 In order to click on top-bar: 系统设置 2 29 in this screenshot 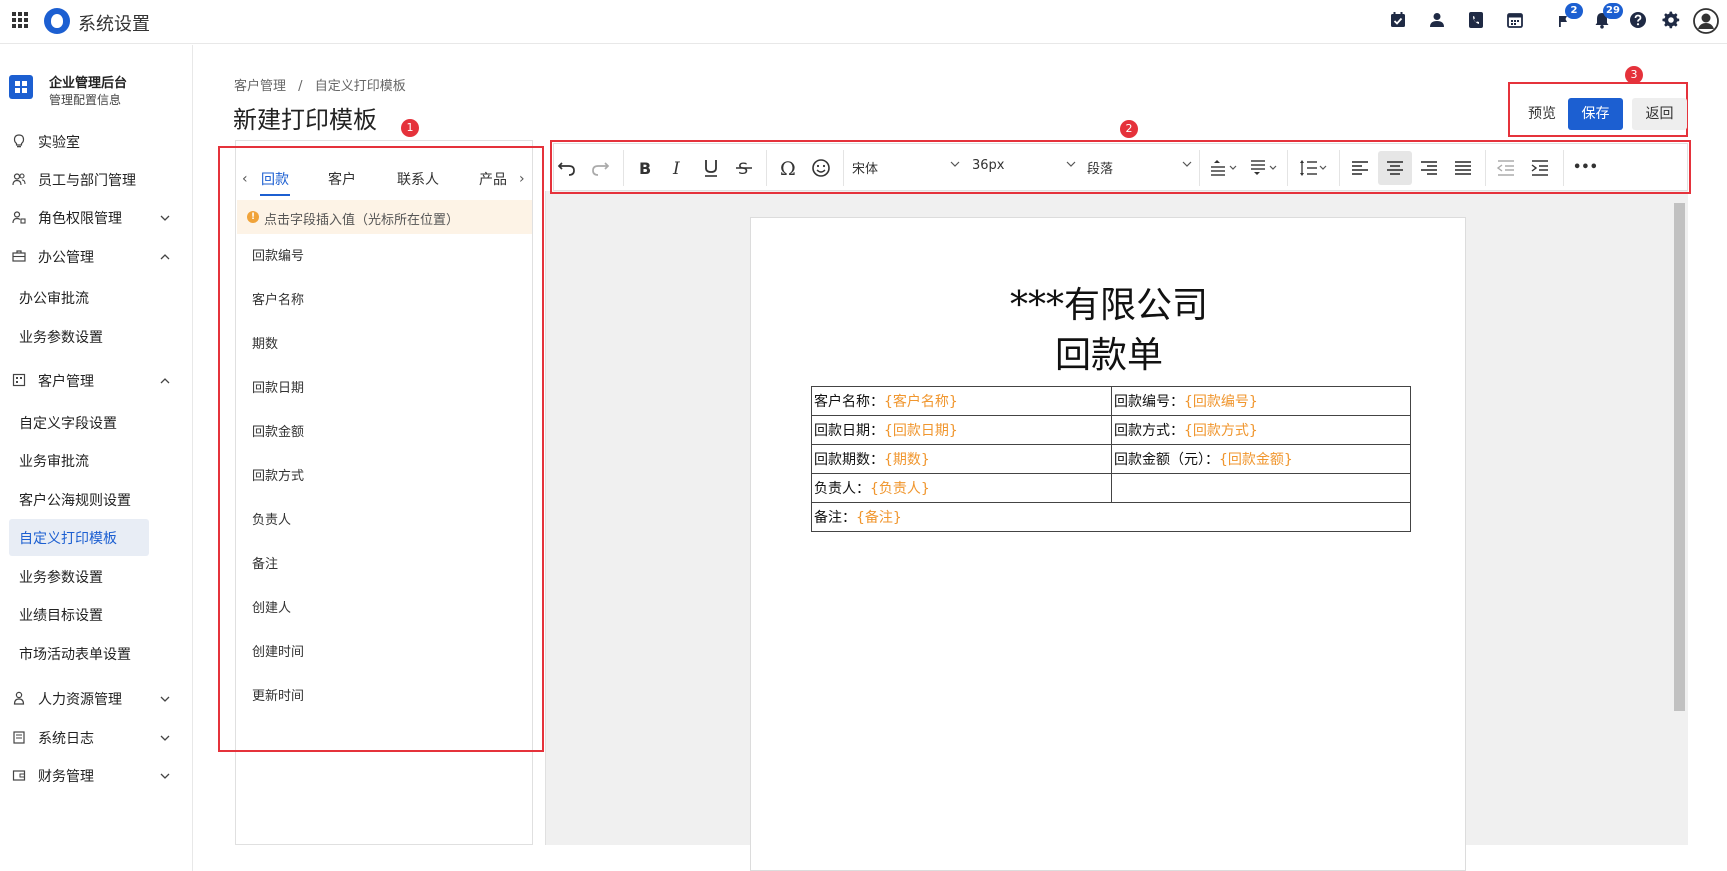, I will do `click(863, 22)`.